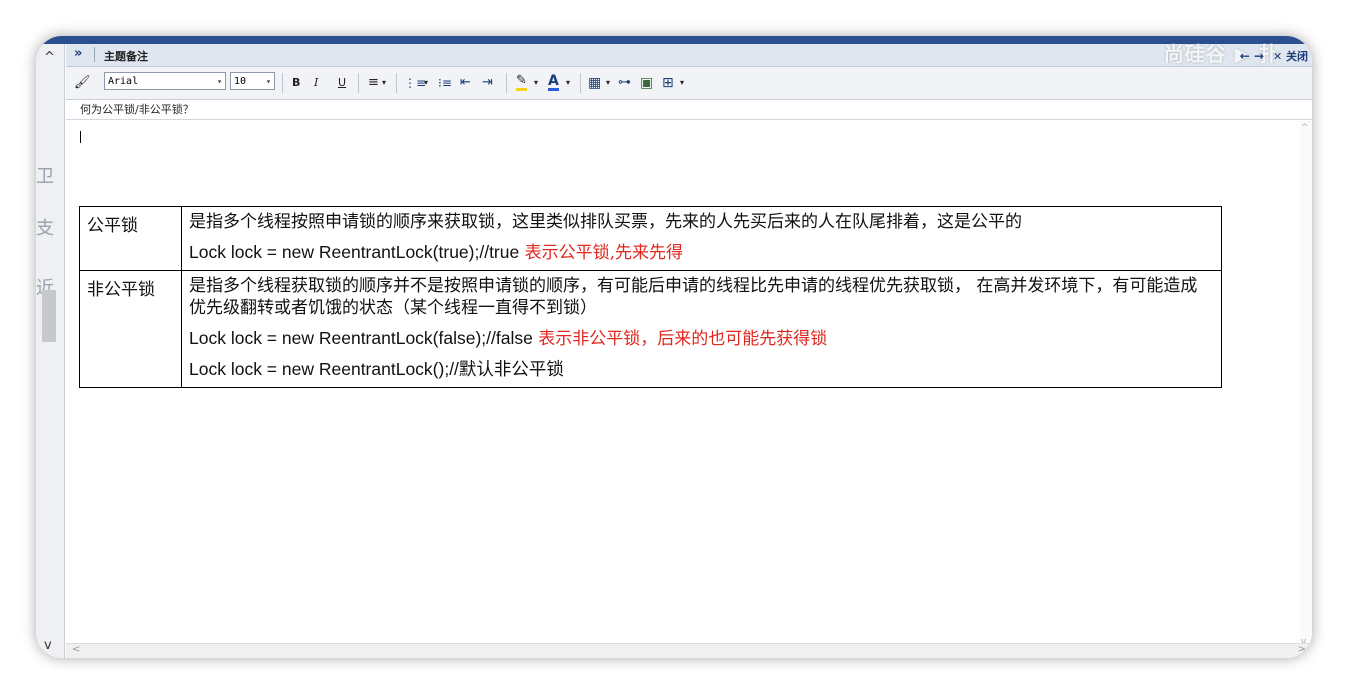  What do you see at coordinates (465, 83) in the screenshot?
I see `outdent-icon: ⇤` at bounding box center [465, 83].